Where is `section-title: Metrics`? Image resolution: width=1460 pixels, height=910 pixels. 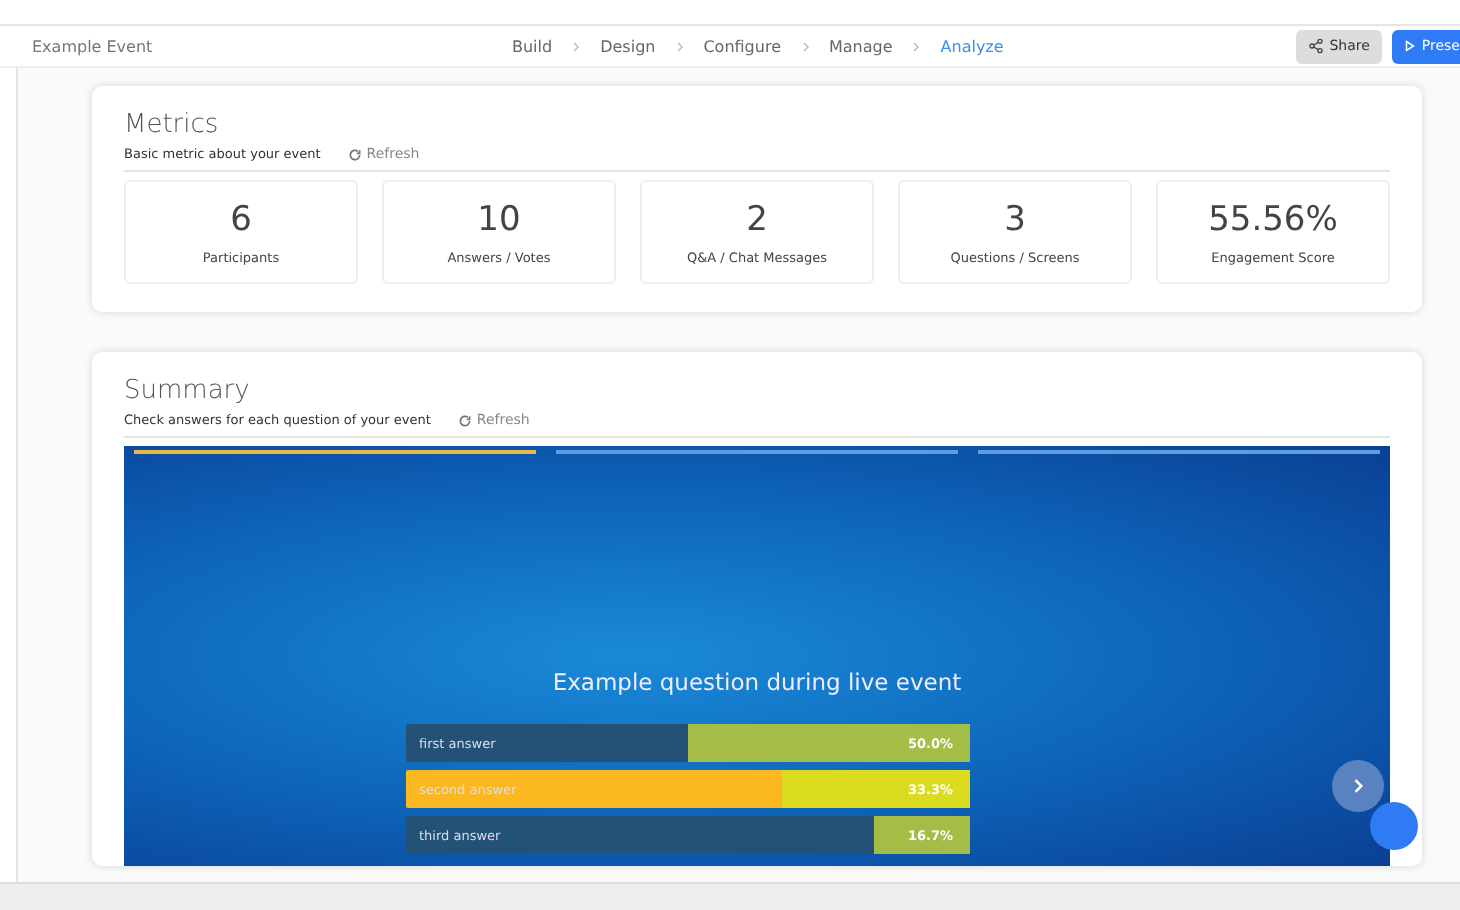
section-title: Metrics is located at coordinates (172, 125).